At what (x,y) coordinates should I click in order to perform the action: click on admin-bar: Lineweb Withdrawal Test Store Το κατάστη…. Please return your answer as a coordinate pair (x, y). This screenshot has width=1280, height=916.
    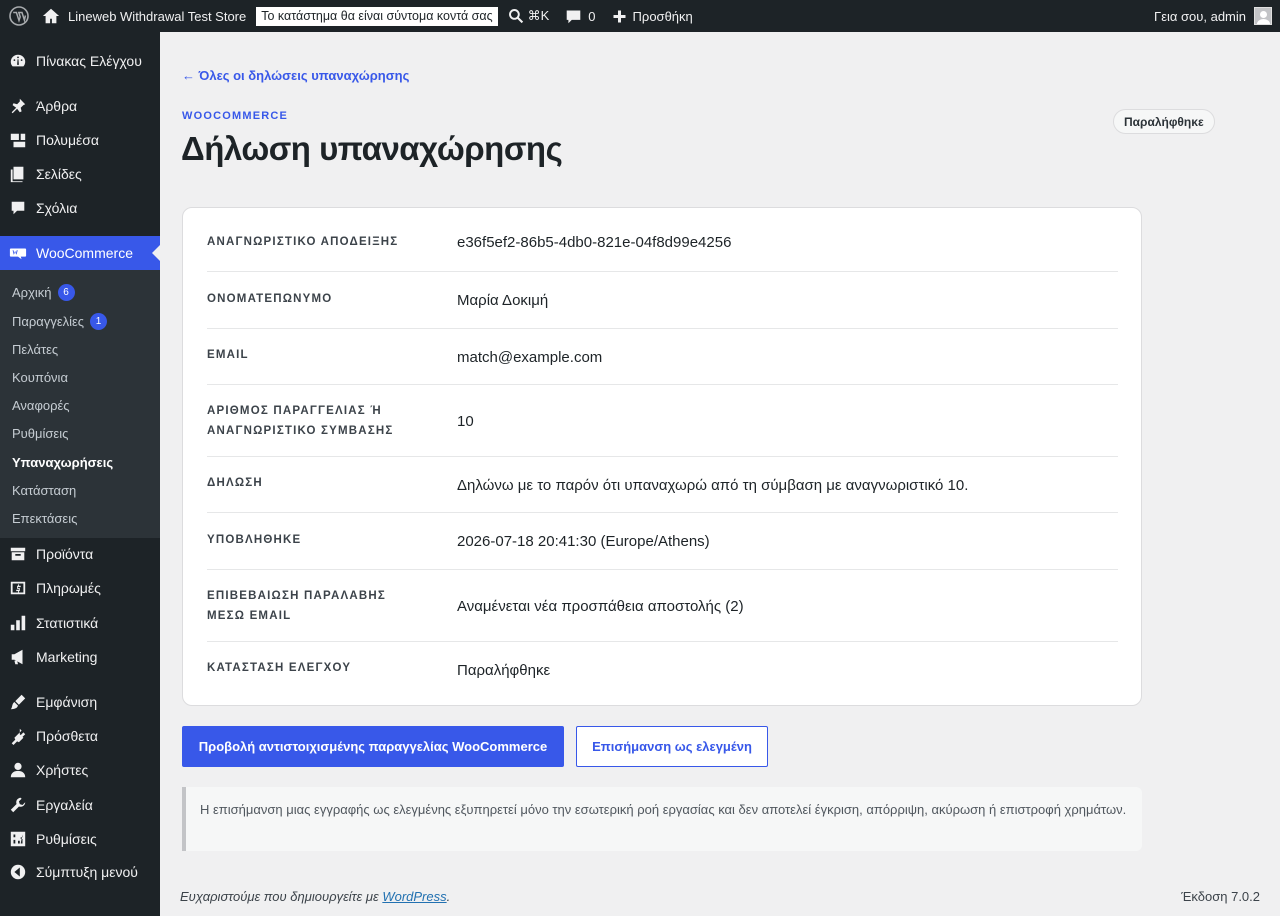
    Looking at the image, I should click on (640, 16).